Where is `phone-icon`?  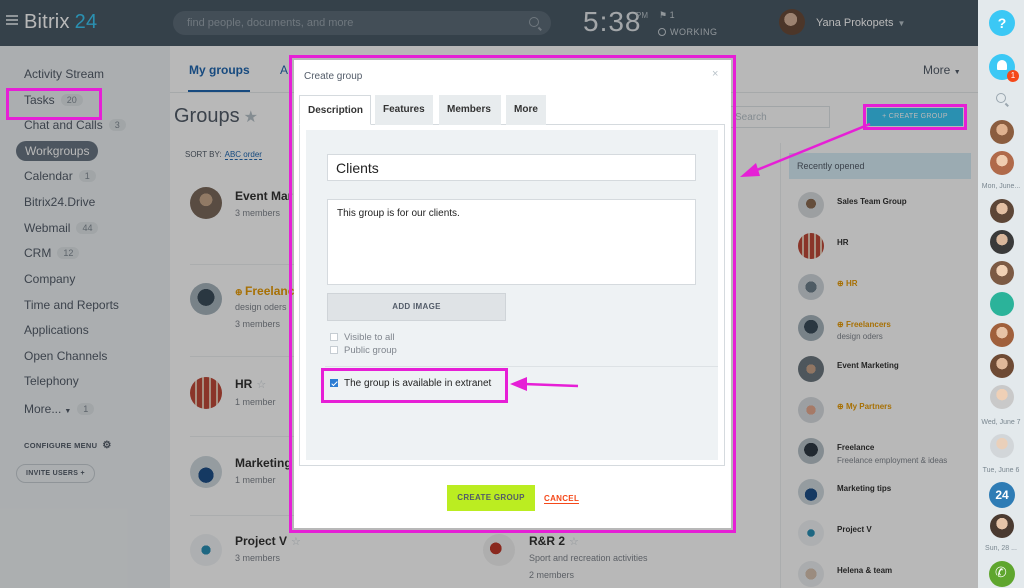
phone-icon is located at coordinates (1002, 574).